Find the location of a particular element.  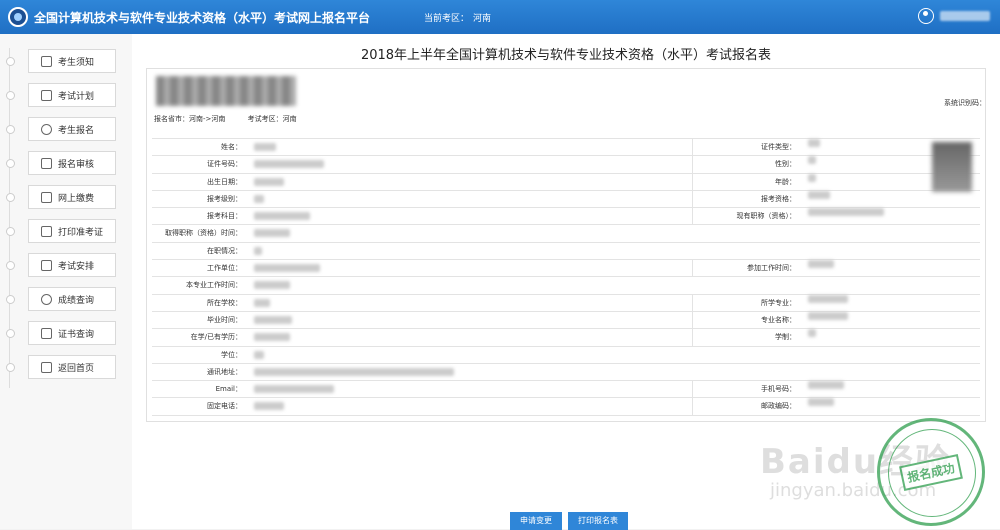

field-label: 取得职称（资格）时间： is located at coordinates (203, 233).